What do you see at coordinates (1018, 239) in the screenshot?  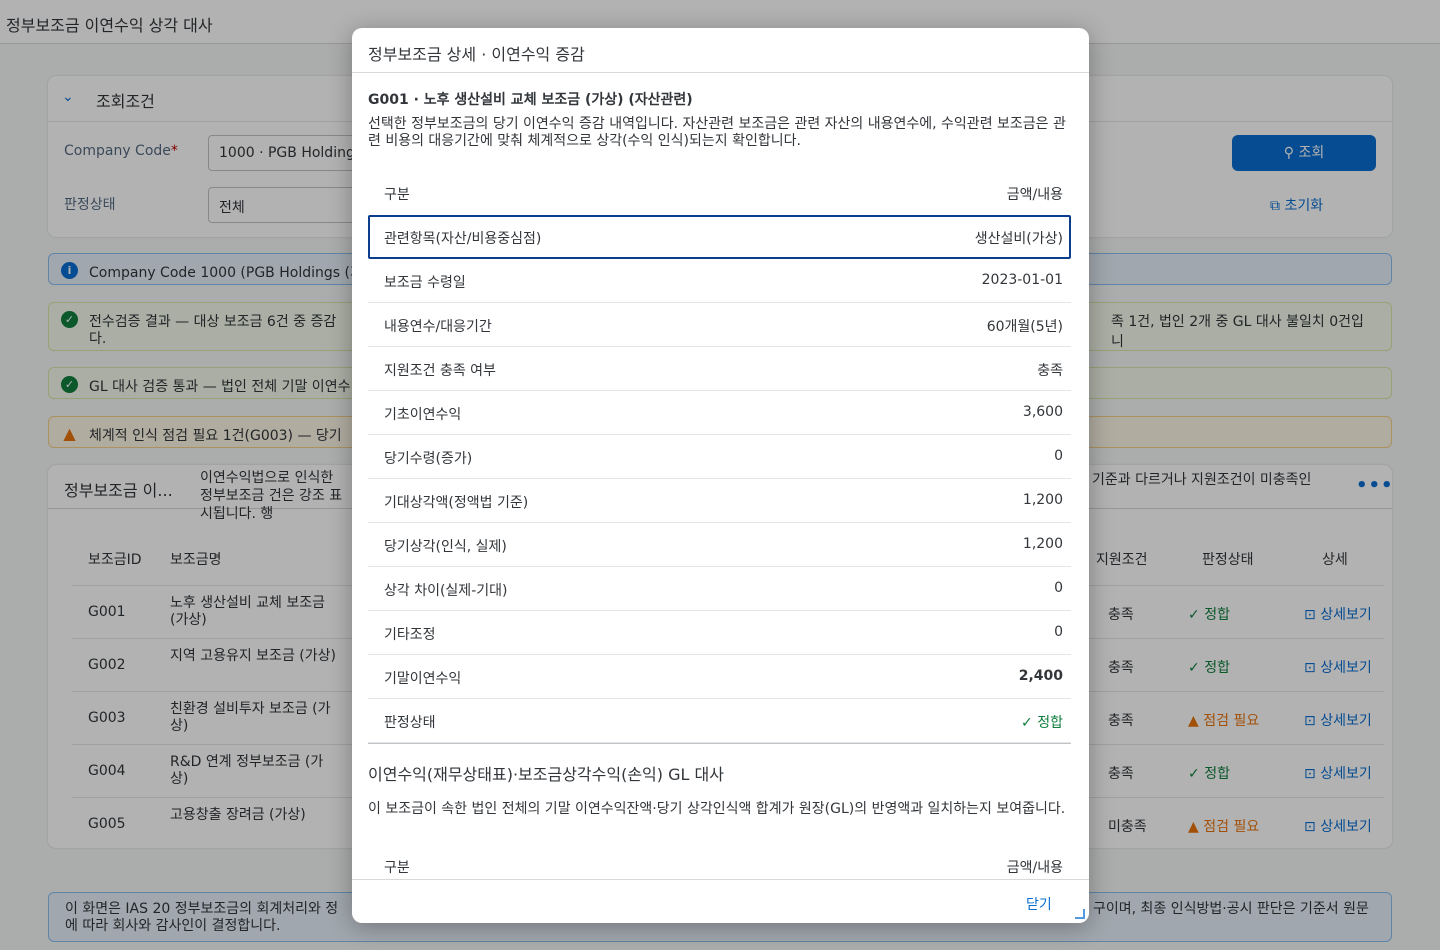 I see `detail-row-value: 생산설비(가상)` at bounding box center [1018, 239].